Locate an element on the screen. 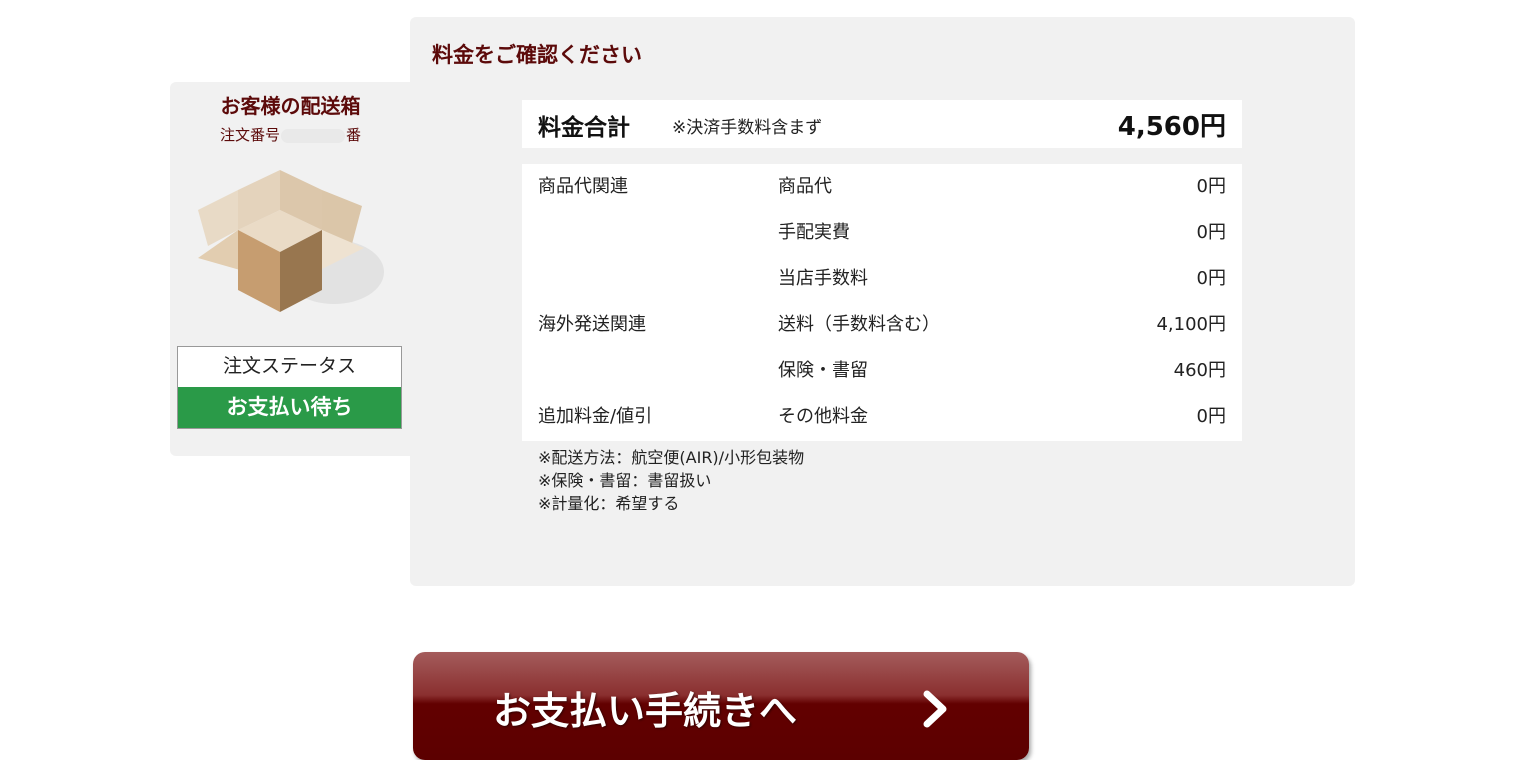  order-status-label: 注文ステータス is located at coordinates (289, 366).